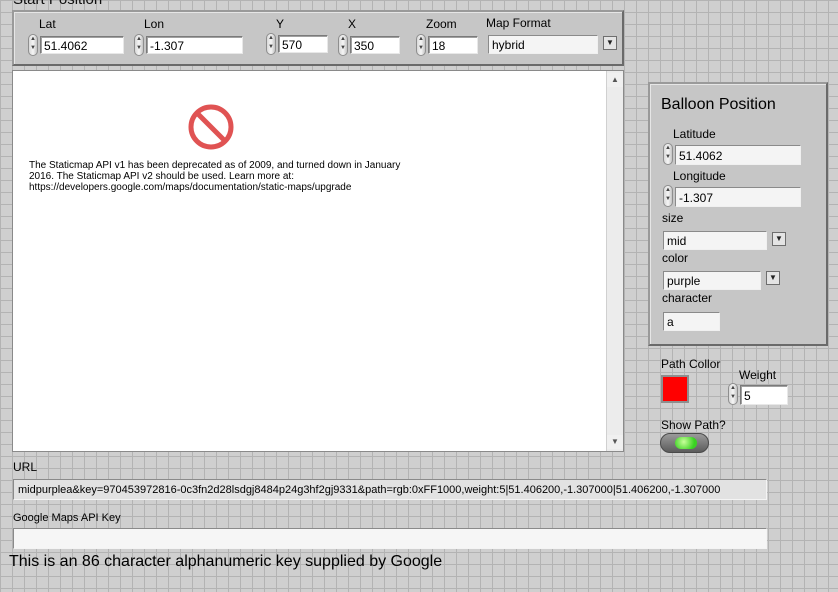 This screenshot has width=838, height=592. I want to click on map-scrollbar: ▲ ▼, so click(614, 261).